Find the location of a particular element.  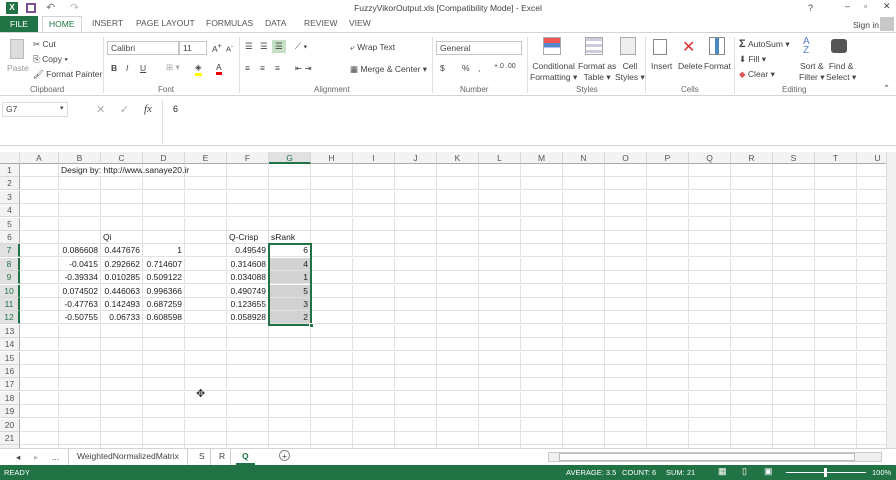

cell-f7: 0.49549 is located at coordinates (248, 251).